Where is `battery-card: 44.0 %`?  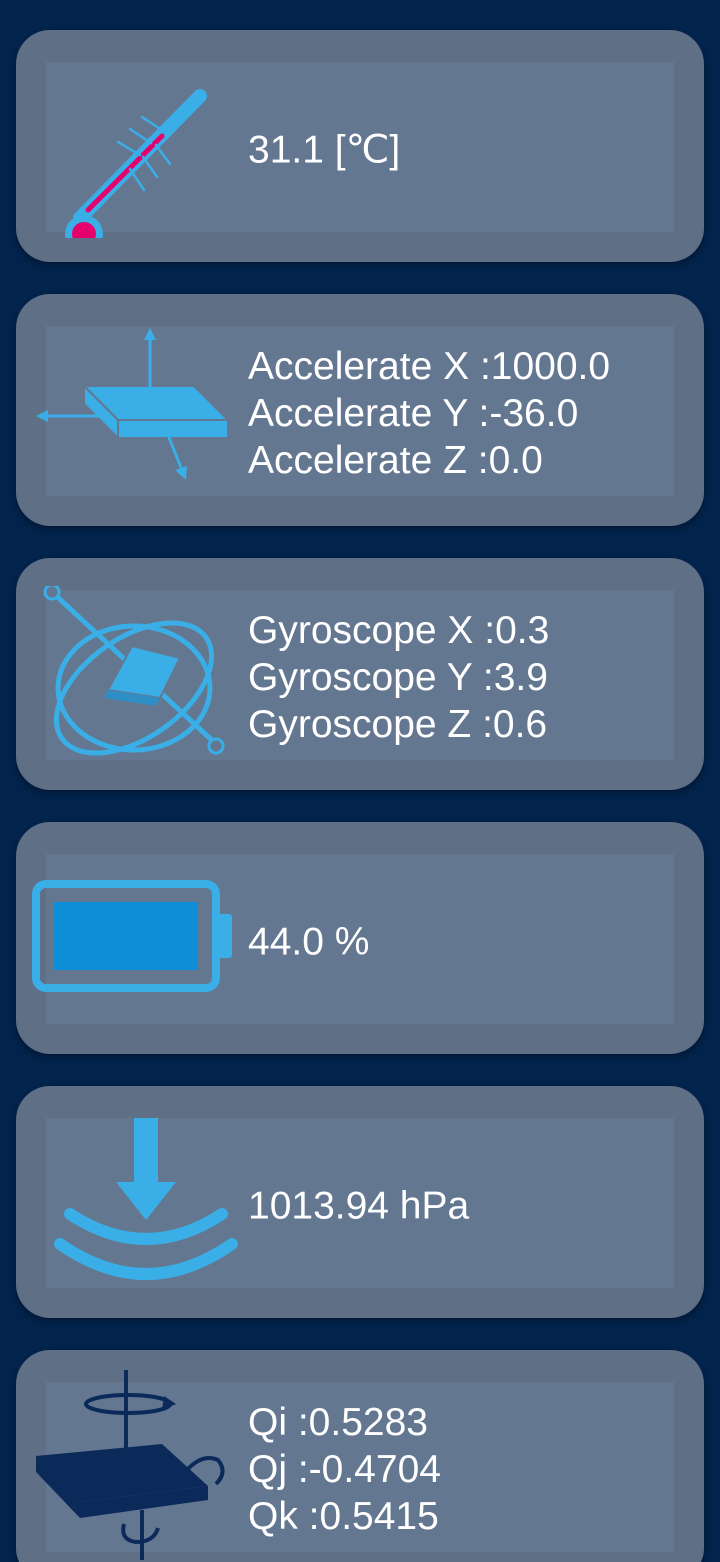 battery-card: 44.0 % is located at coordinates (360, 938).